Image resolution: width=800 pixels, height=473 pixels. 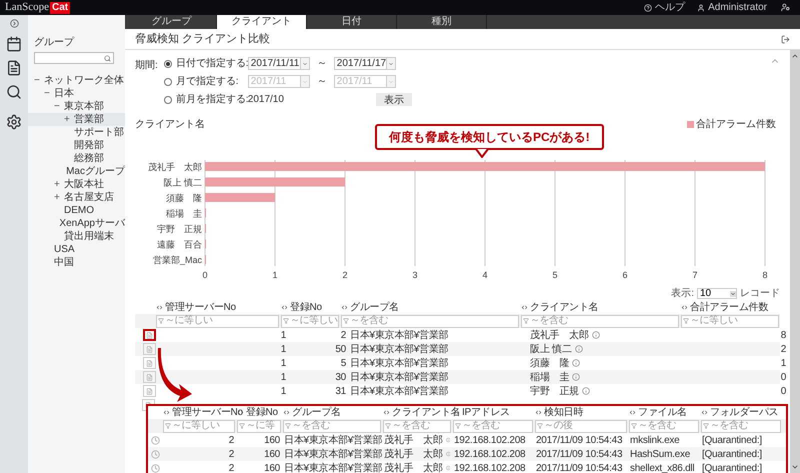 What do you see at coordinates (95, 171) in the screenshot?
I see `tree-item: Macグループ` at bounding box center [95, 171].